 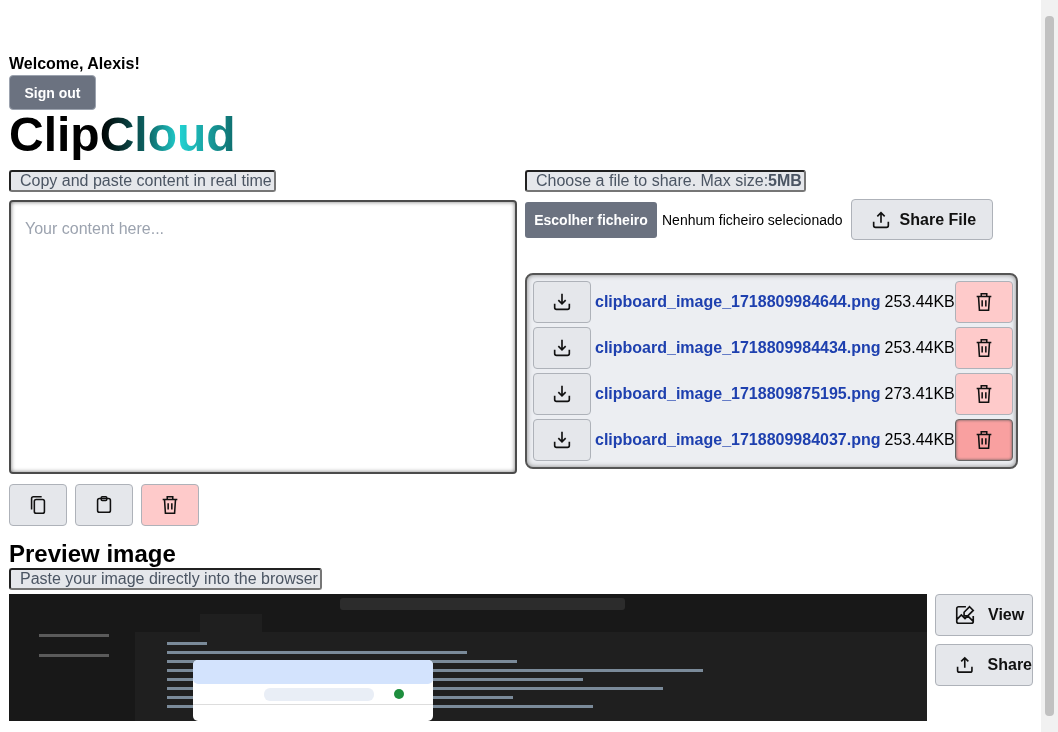 I want to click on paste-button, so click(x=104, y=505).